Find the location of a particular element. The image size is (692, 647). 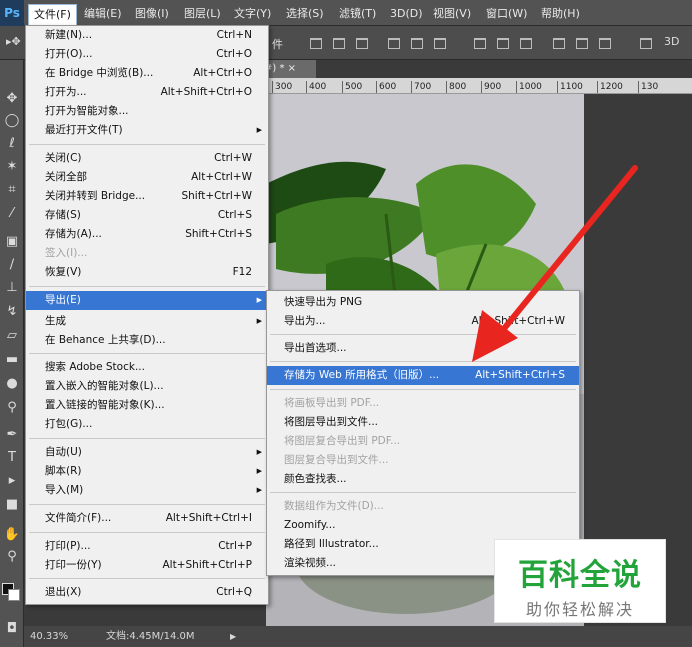

auto-align-icon is located at coordinates (646, 43).